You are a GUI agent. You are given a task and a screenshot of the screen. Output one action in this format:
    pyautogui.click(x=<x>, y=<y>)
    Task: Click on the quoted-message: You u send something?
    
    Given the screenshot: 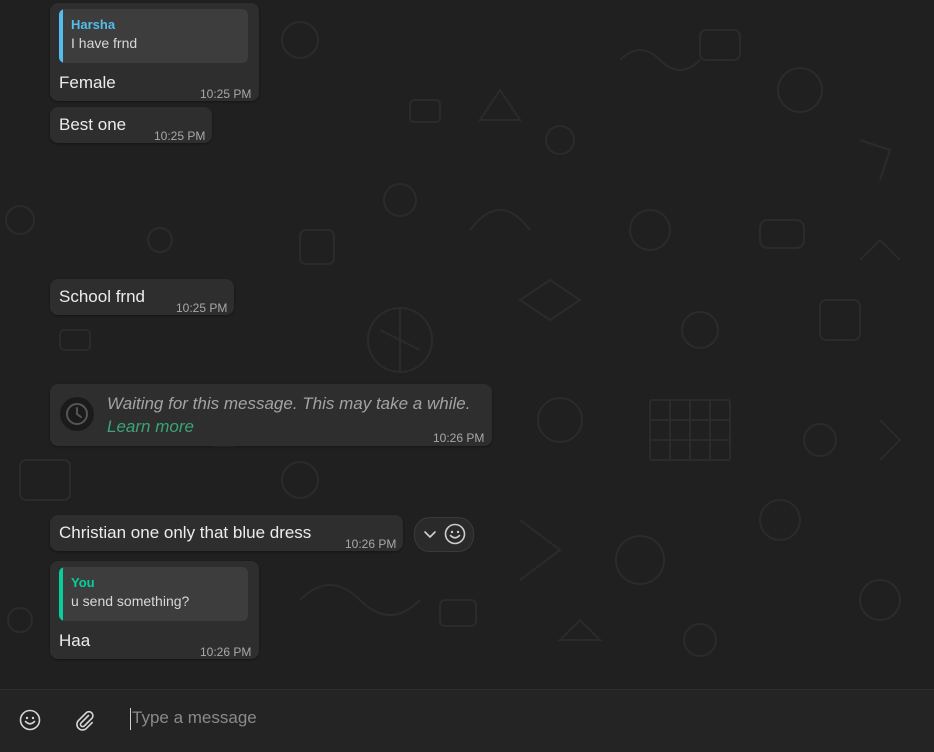 What is the action you would take?
    pyautogui.click(x=153, y=594)
    